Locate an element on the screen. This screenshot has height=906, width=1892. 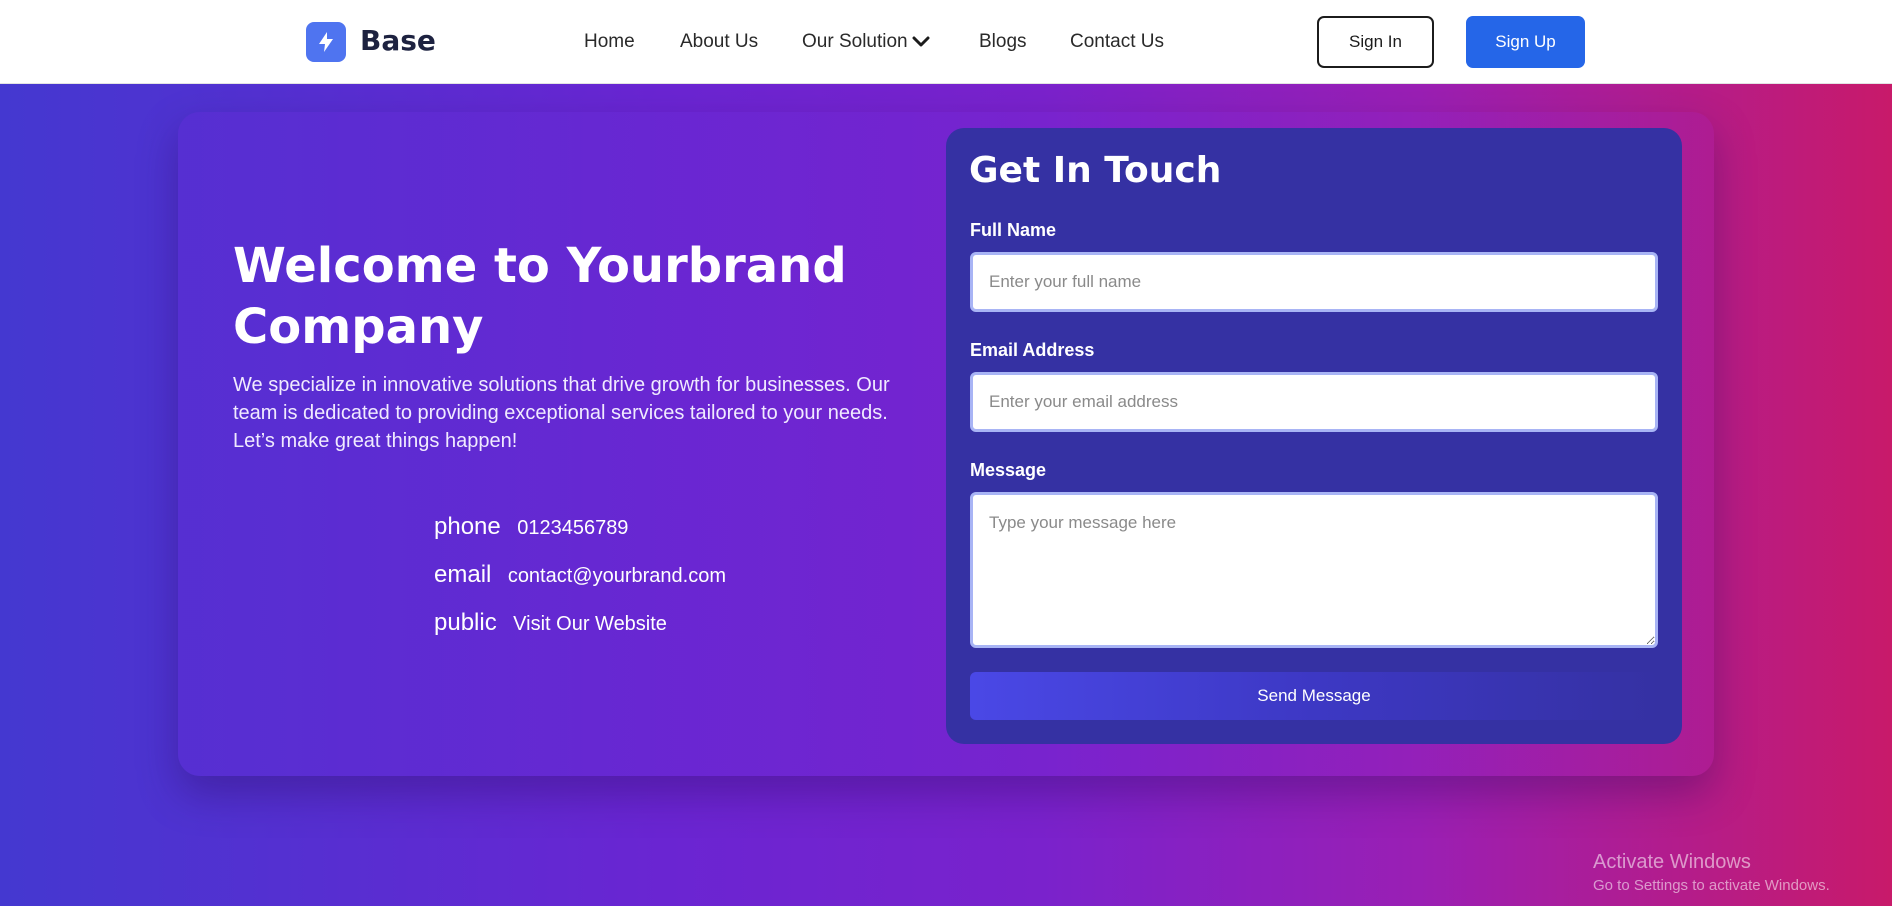
chevron-down-icon is located at coordinates (921, 42).